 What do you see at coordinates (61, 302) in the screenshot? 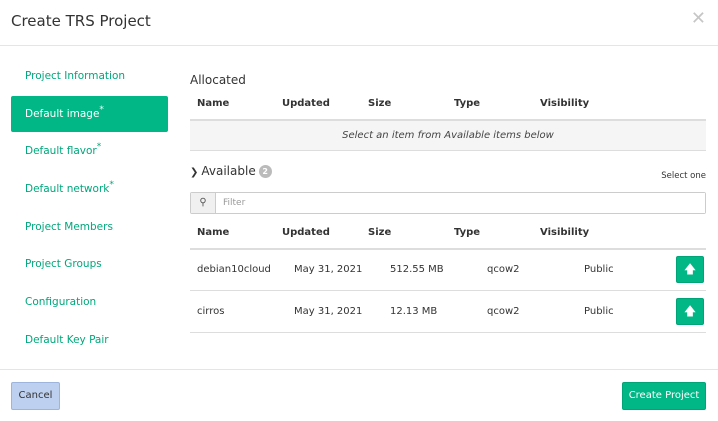
I see `nav-item-label: Configuration` at bounding box center [61, 302].